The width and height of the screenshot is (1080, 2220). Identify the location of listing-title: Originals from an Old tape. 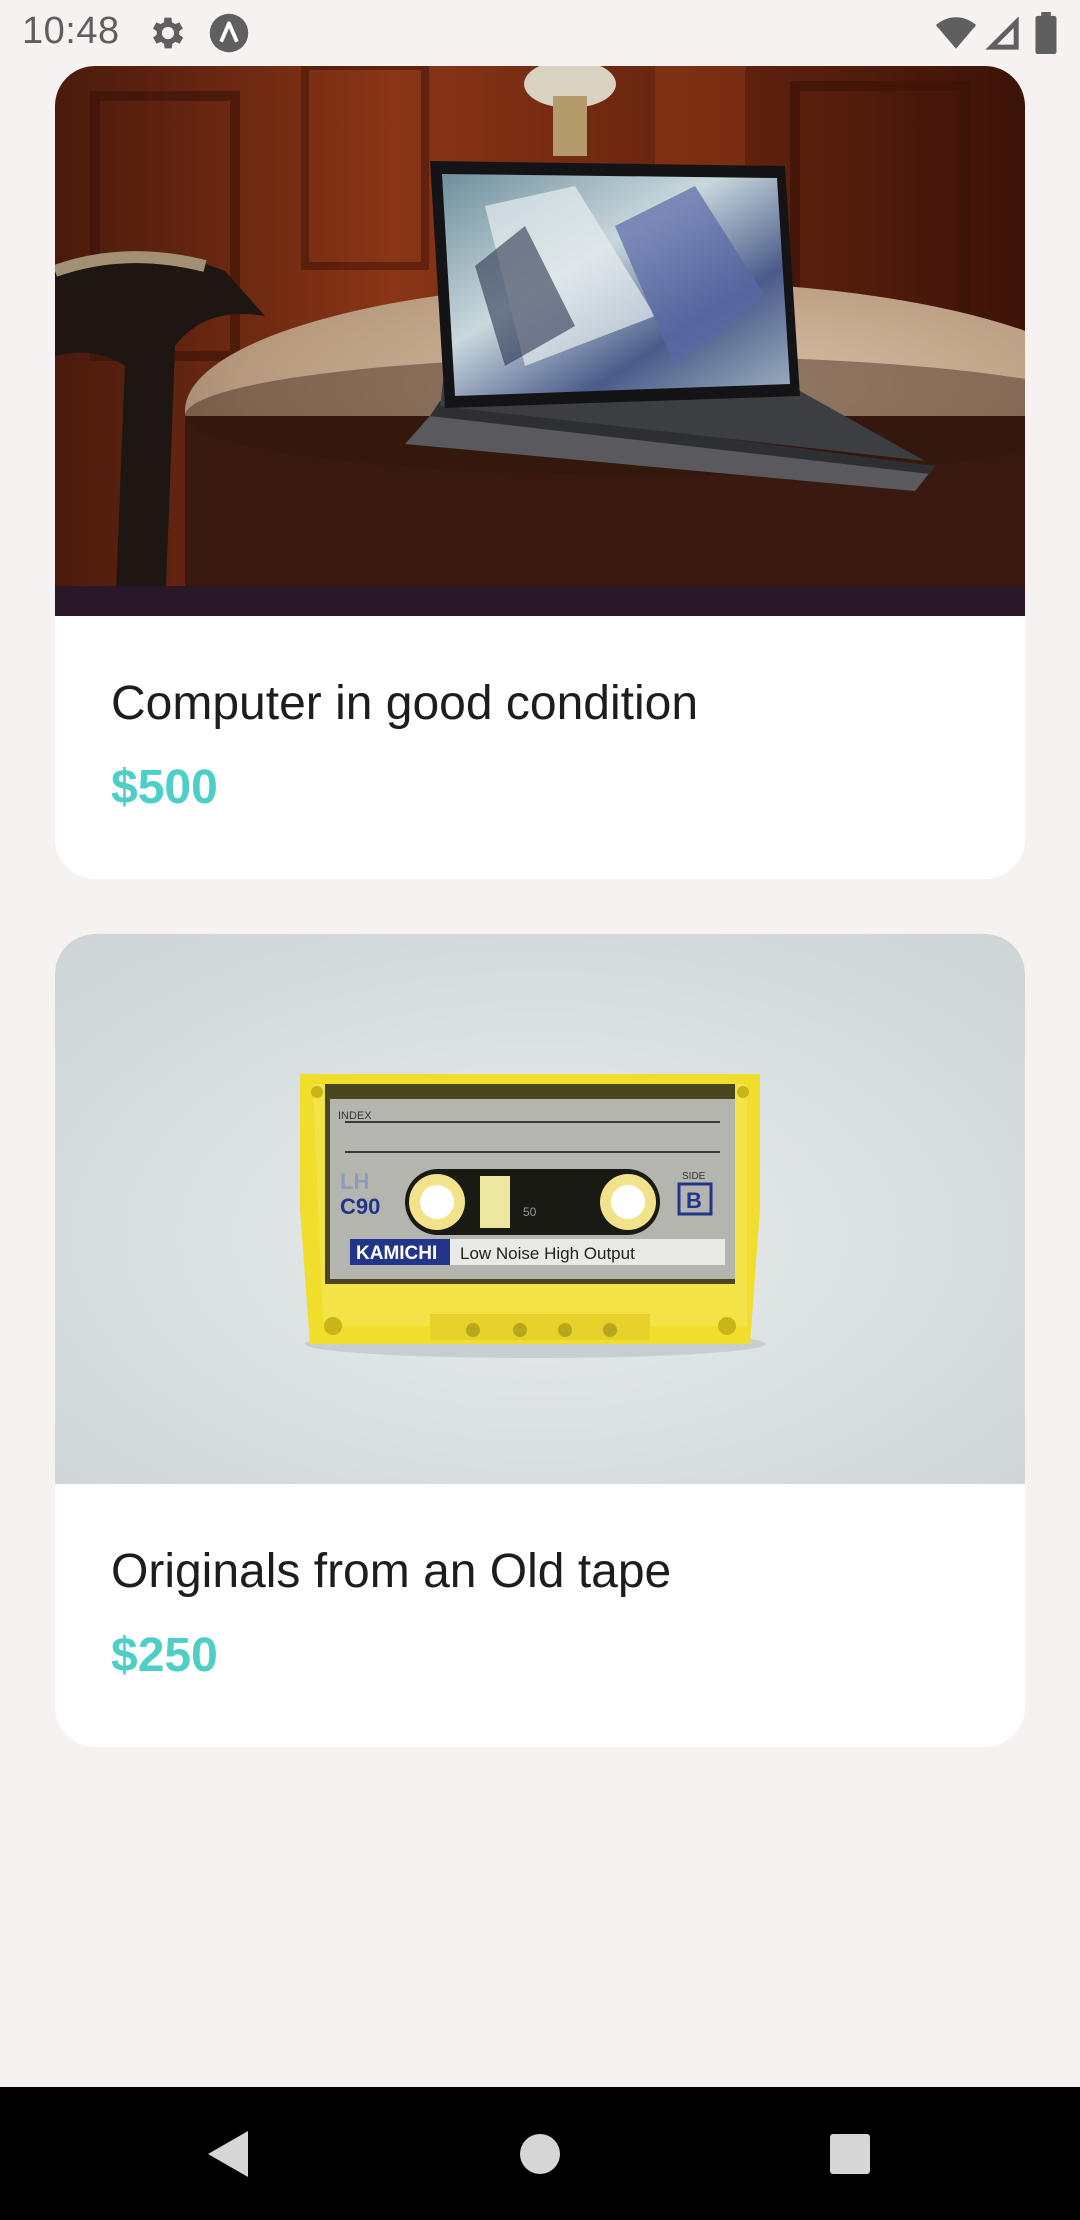
(391, 1571).